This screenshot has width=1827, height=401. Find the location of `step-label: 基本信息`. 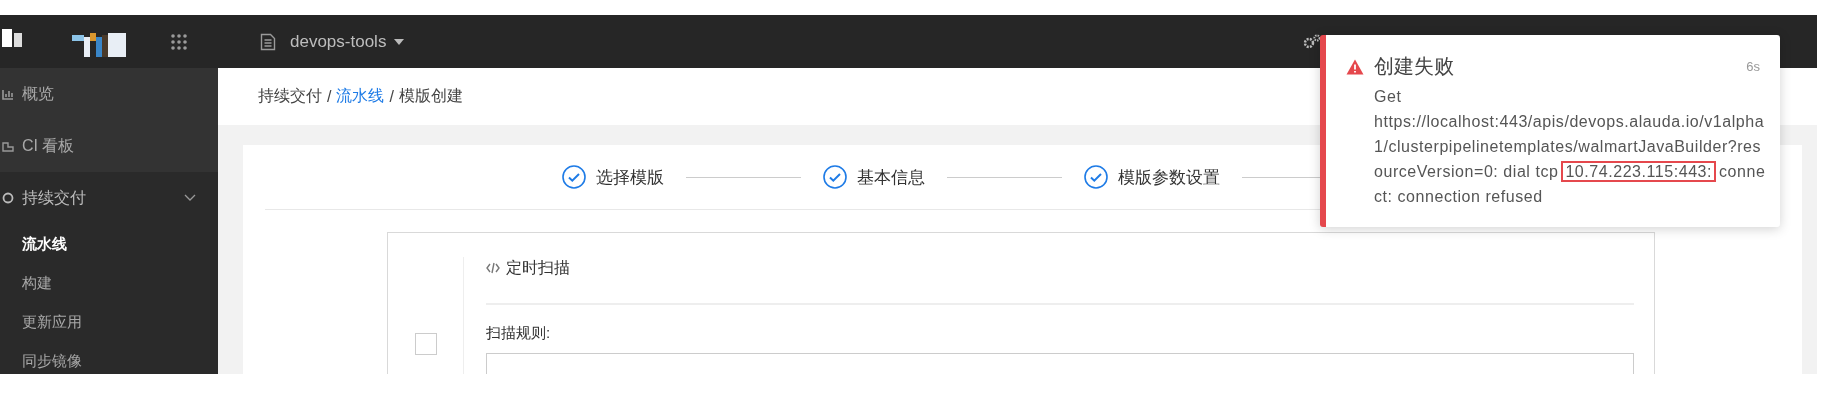

step-label: 基本信息 is located at coordinates (891, 177).